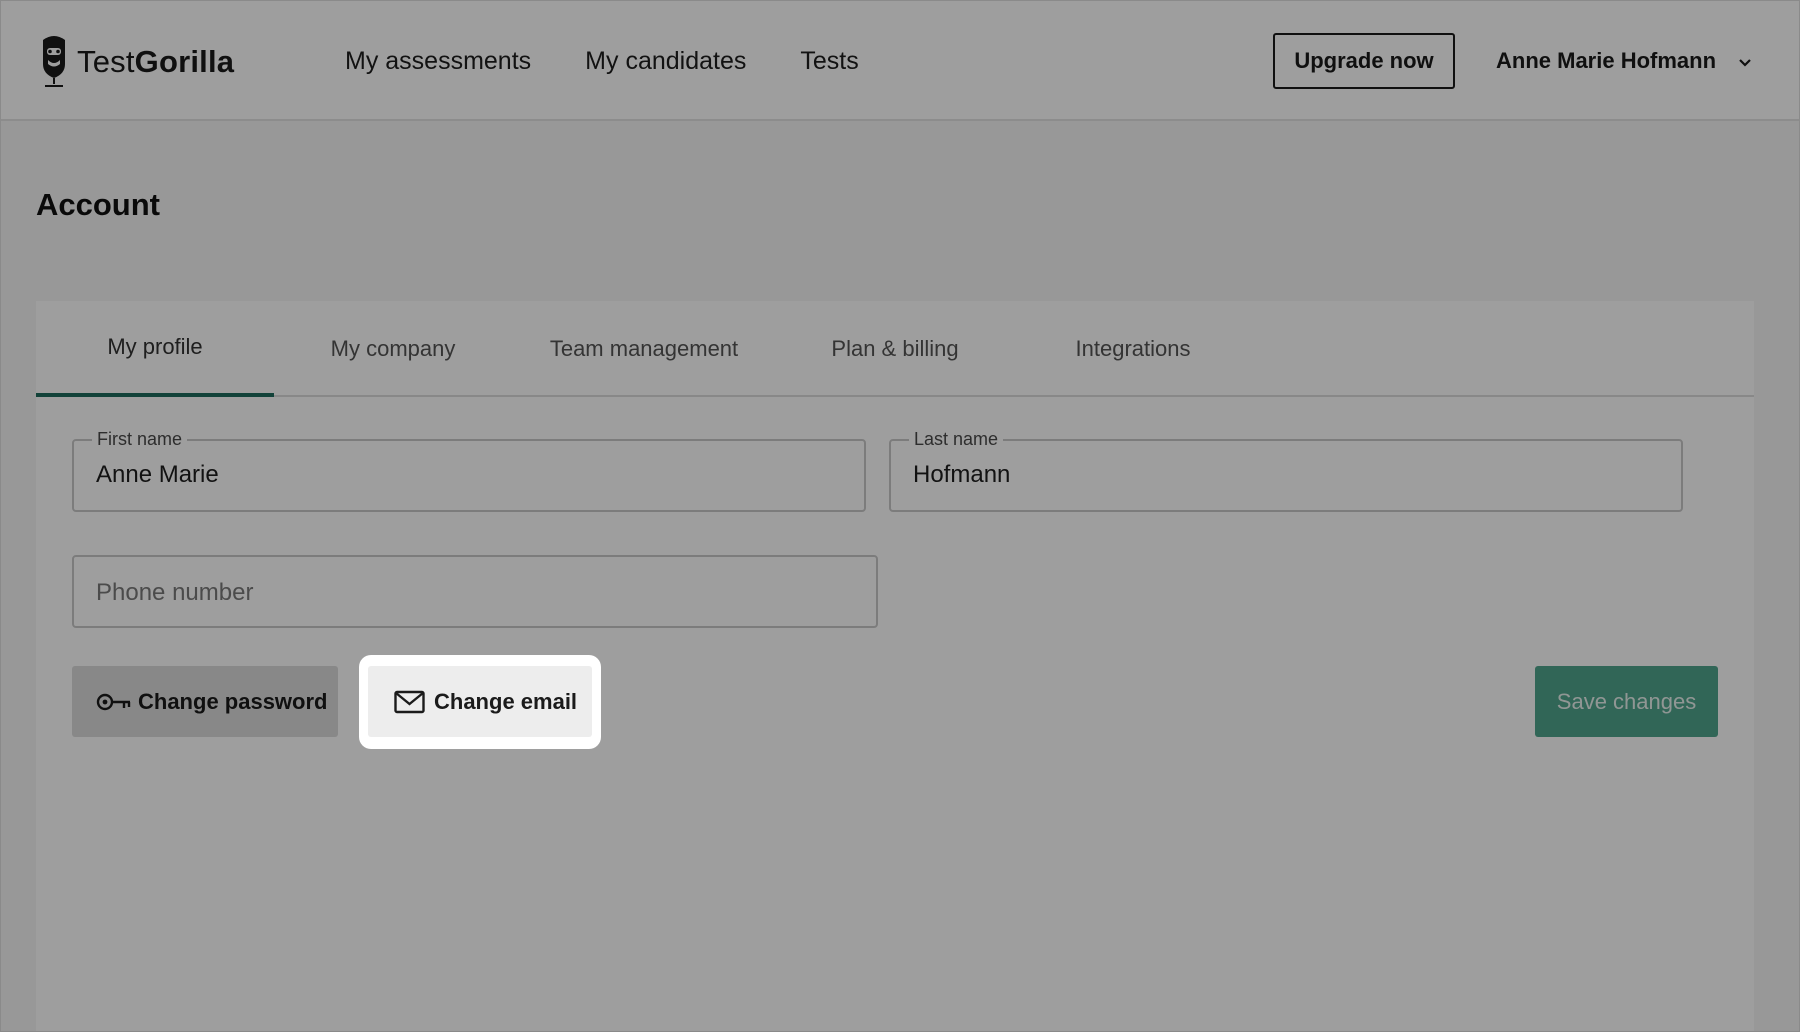 Image resolution: width=1800 pixels, height=1032 pixels. I want to click on nav-my-candidates: My candidates, so click(665, 61).